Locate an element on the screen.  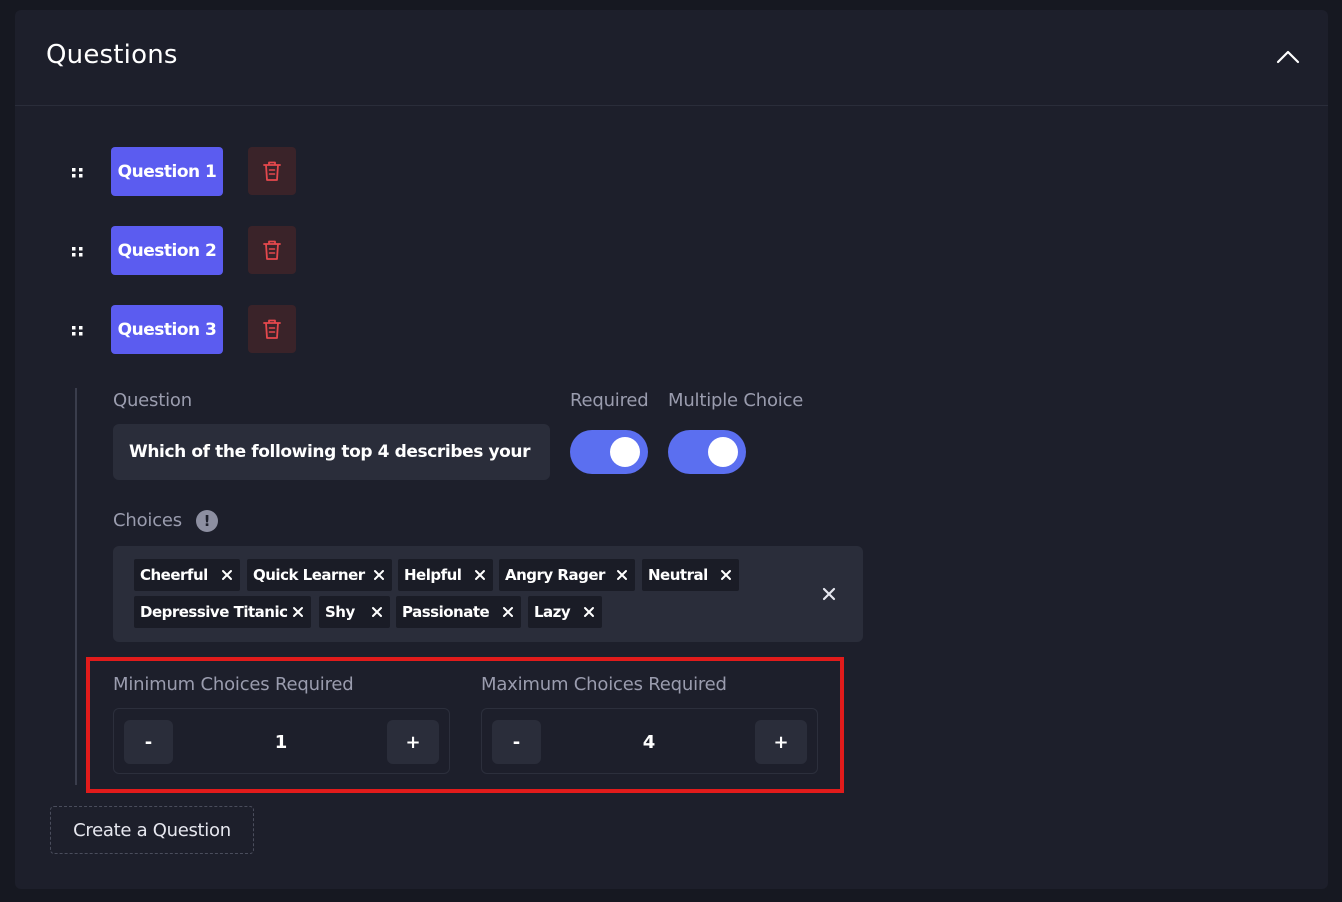
max-choices-value: 4 is located at coordinates (649, 742).